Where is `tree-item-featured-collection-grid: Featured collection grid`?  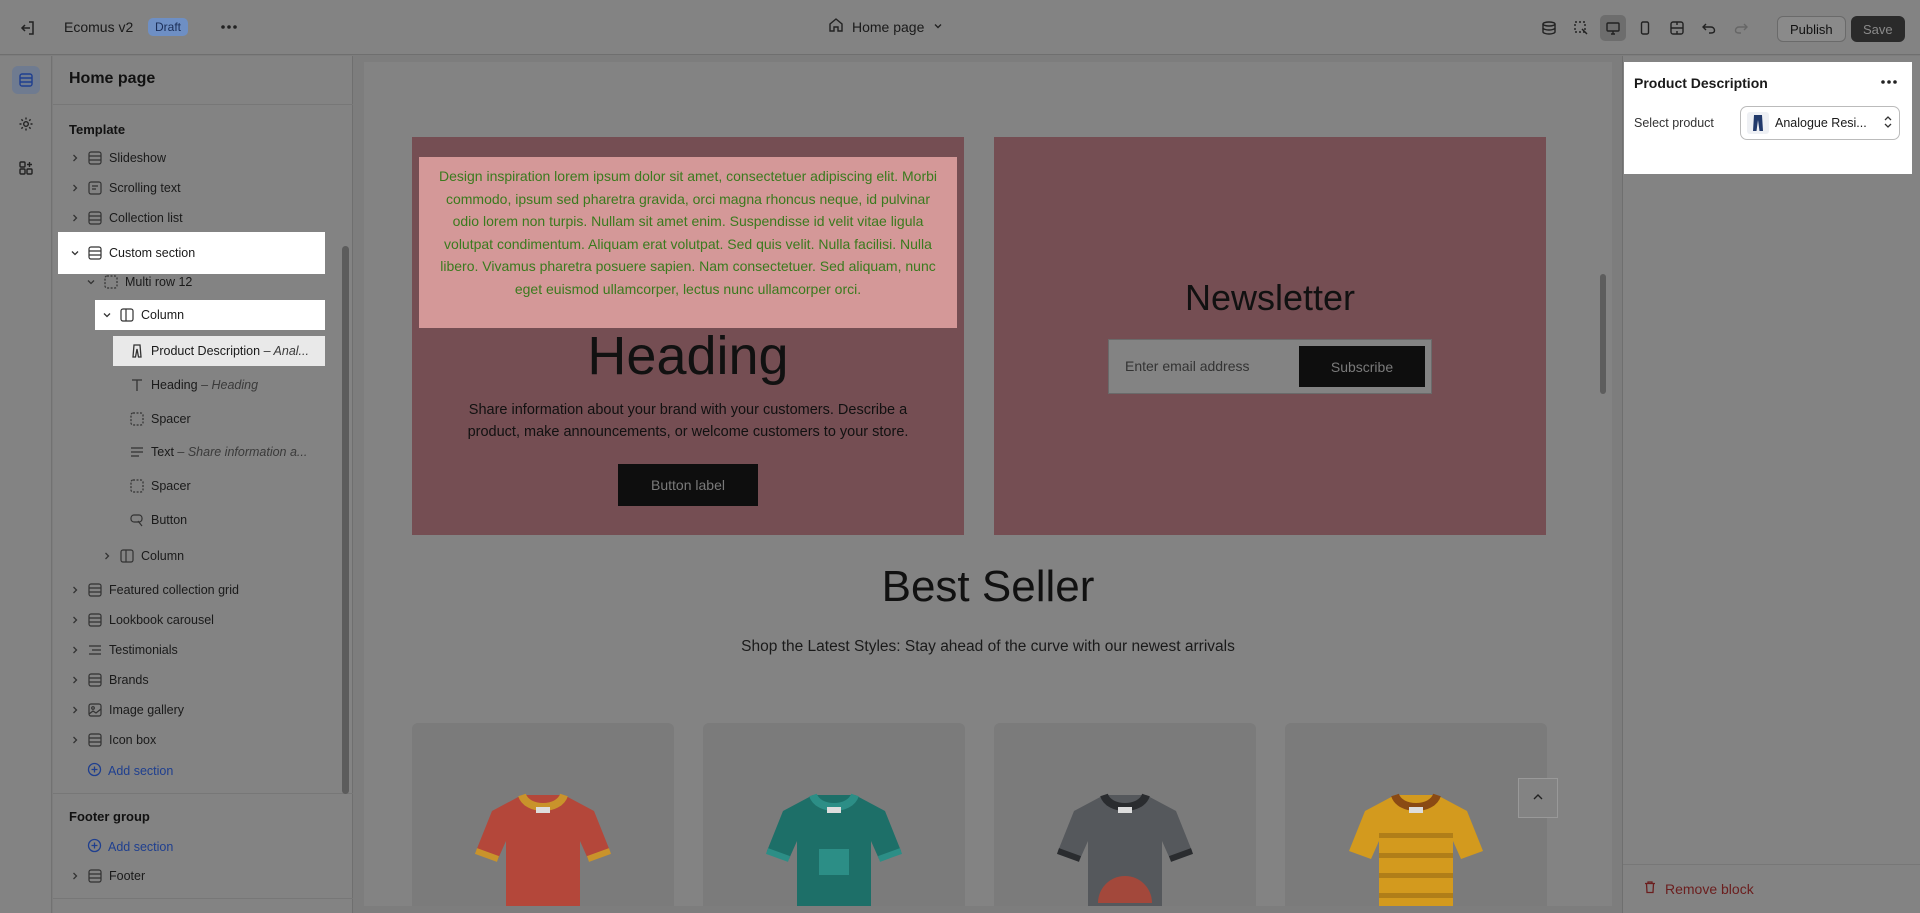
tree-item-featured-collection-grid: Featured collection grid is located at coordinates (189, 590).